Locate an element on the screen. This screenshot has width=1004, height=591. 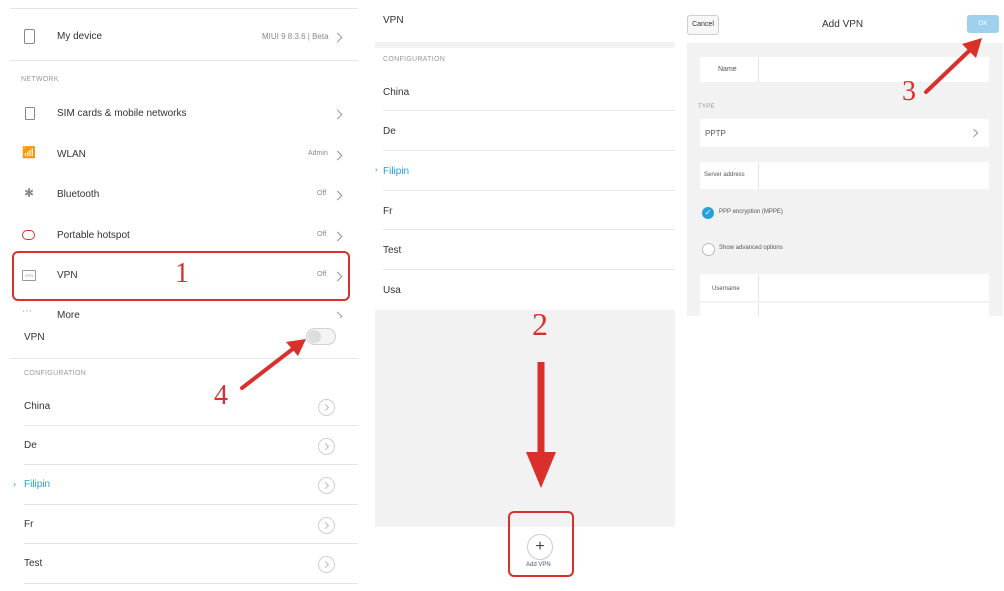
settings-item-sim: SIM cards & mobile networks is located at coordinates (184, 113).